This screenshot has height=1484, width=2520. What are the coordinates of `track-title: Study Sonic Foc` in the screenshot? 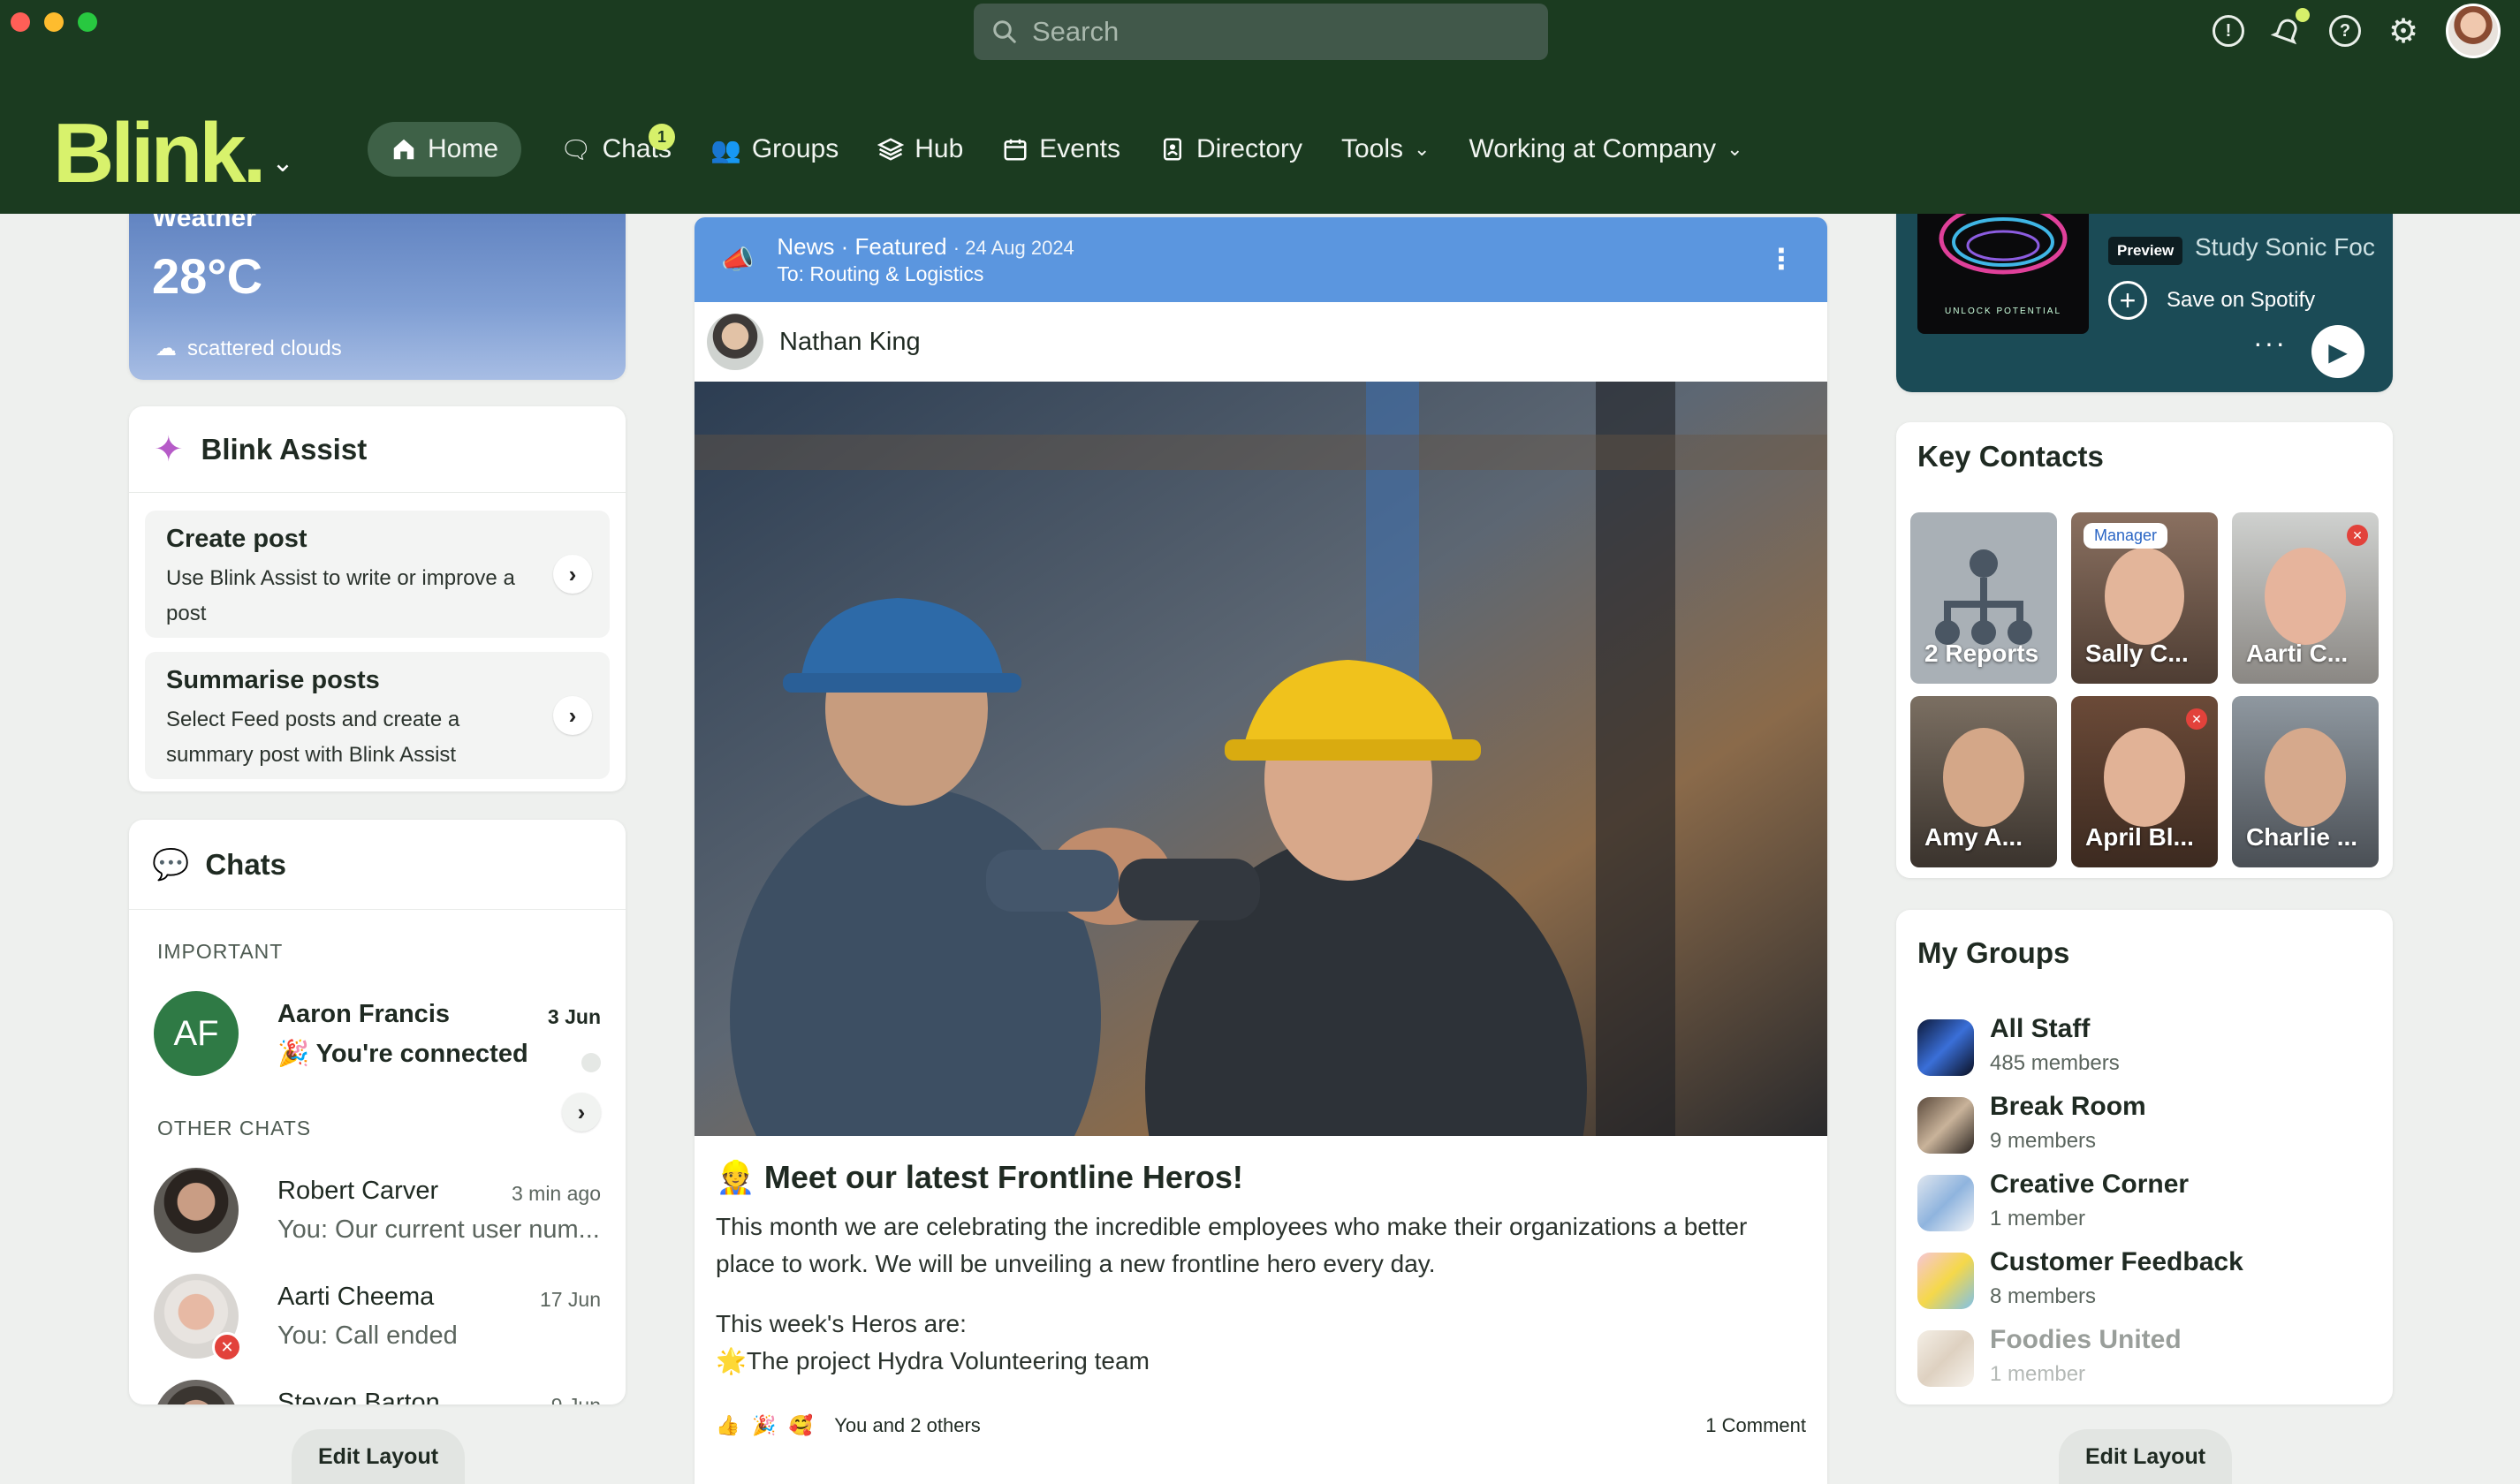 It's located at (2285, 247).